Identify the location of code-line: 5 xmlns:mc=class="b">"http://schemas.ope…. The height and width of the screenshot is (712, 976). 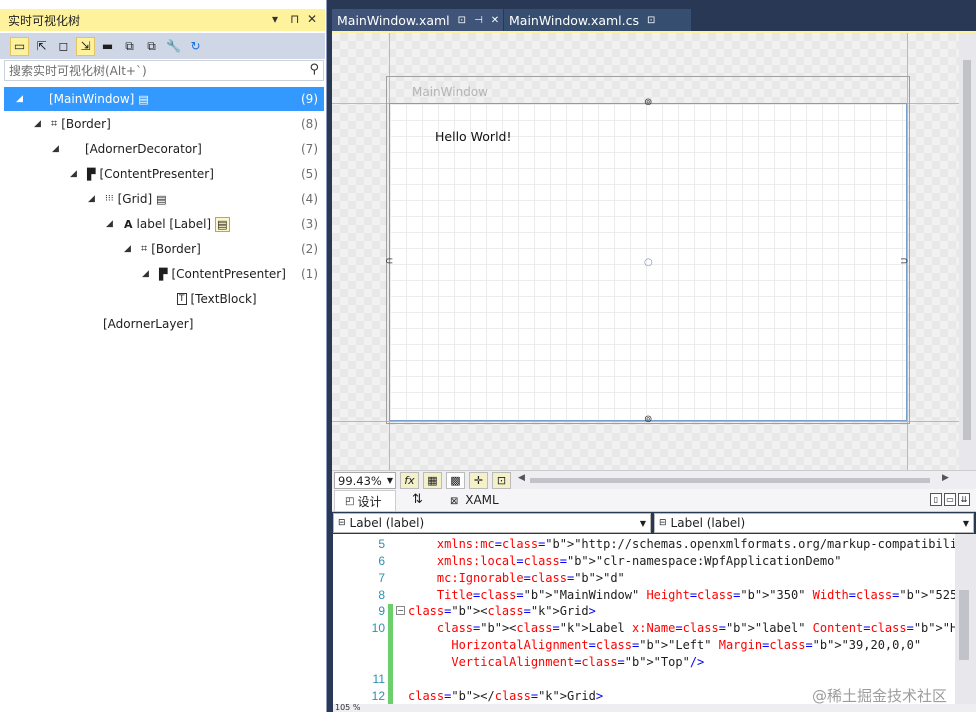
(644, 545).